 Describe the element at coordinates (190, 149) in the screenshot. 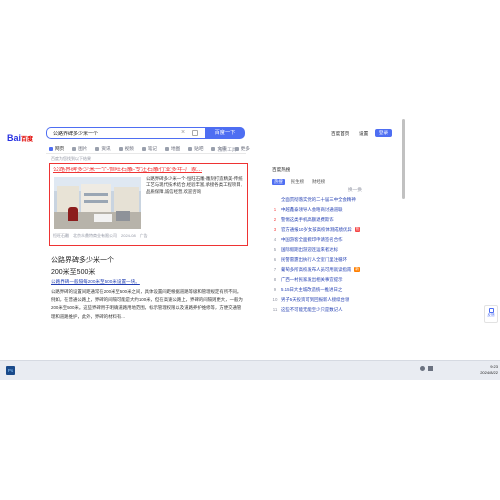

I see `tieba-icon` at that location.